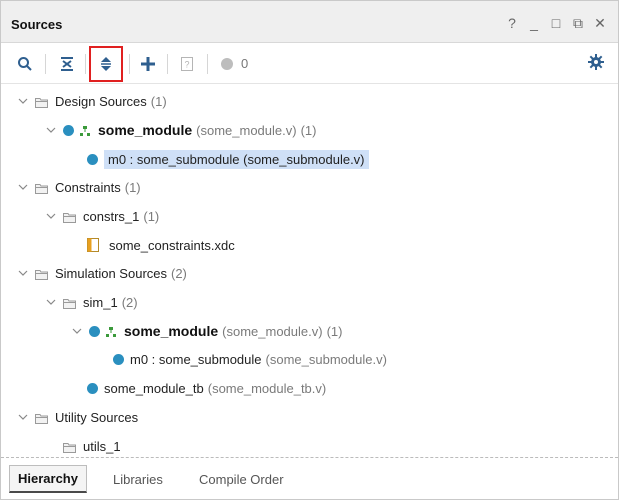 The width and height of the screenshot is (619, 500). I want to click on gear-icon, so click(596, 62).